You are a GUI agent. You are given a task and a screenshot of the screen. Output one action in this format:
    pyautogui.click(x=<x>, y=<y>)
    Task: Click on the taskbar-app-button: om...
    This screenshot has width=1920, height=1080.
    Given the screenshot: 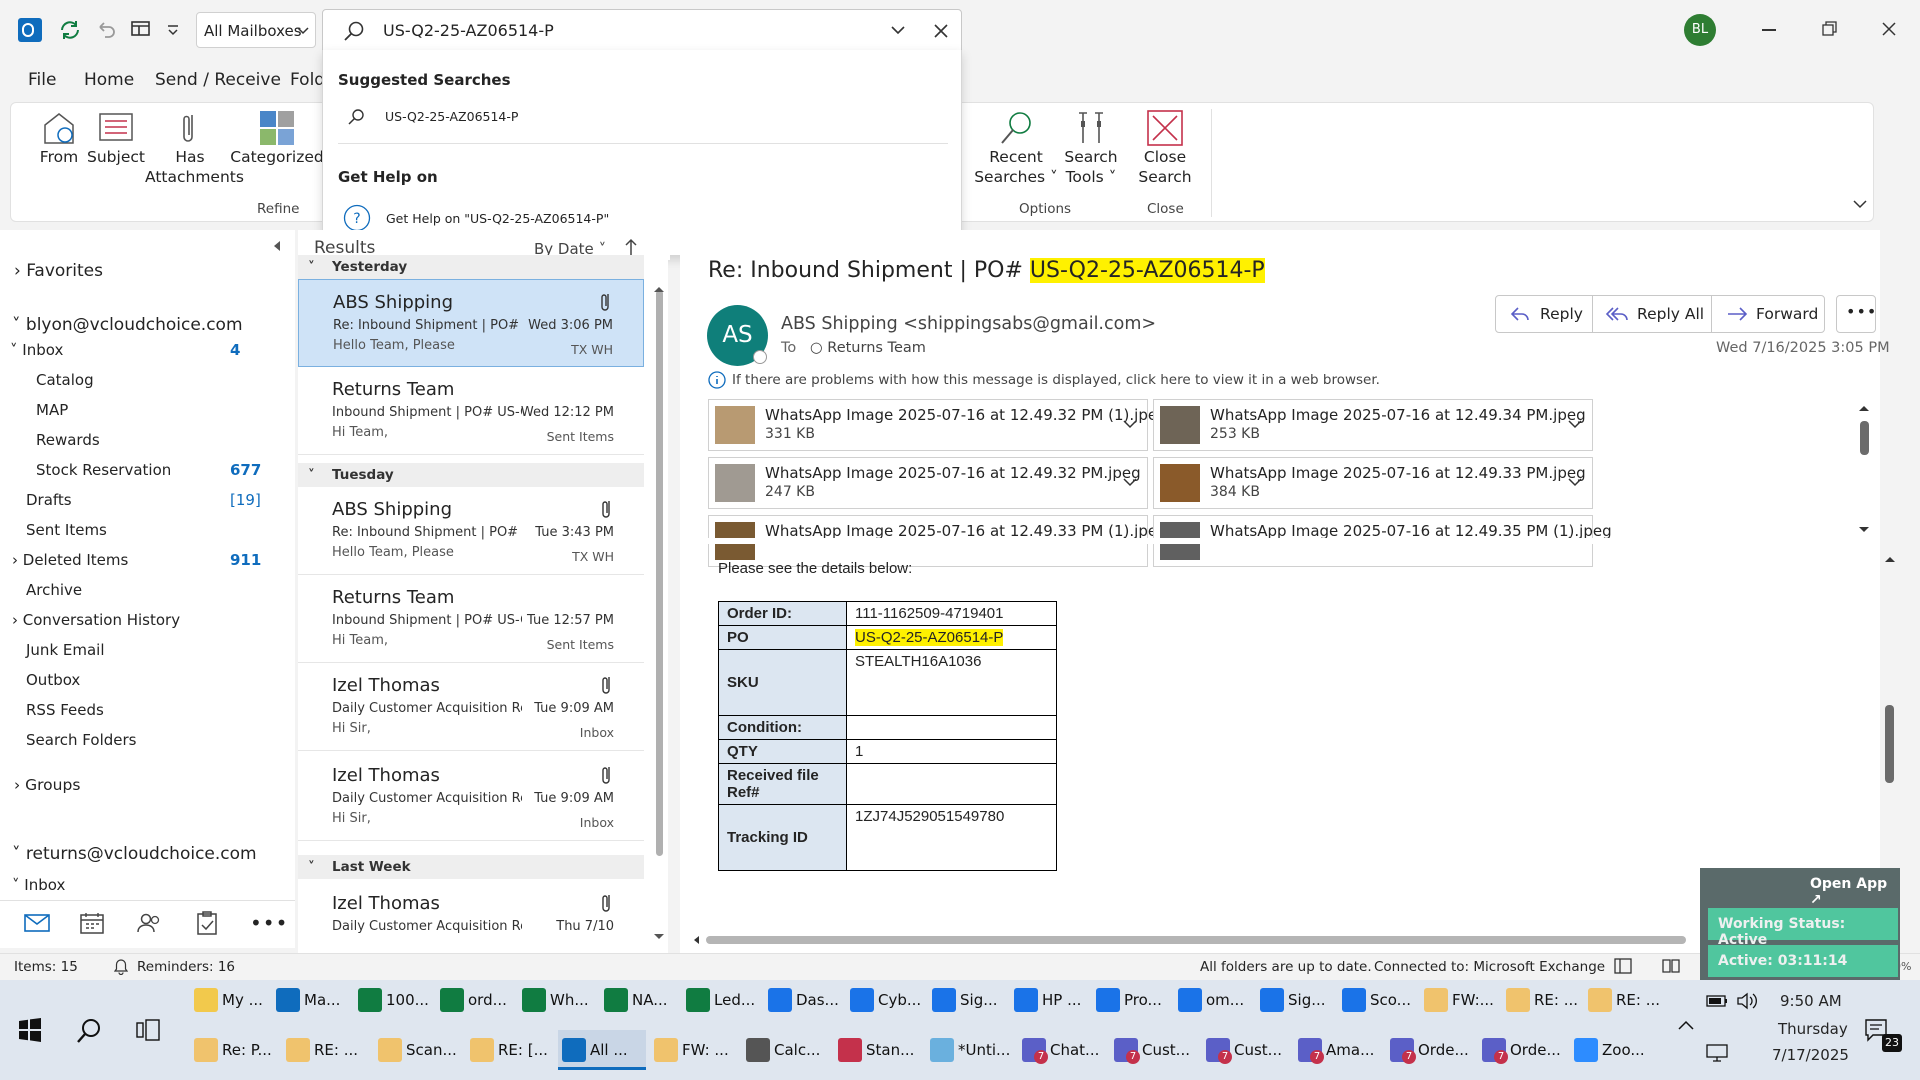 What is the action you would take?
    pyautogui.click(x=1213, y=1000)
    